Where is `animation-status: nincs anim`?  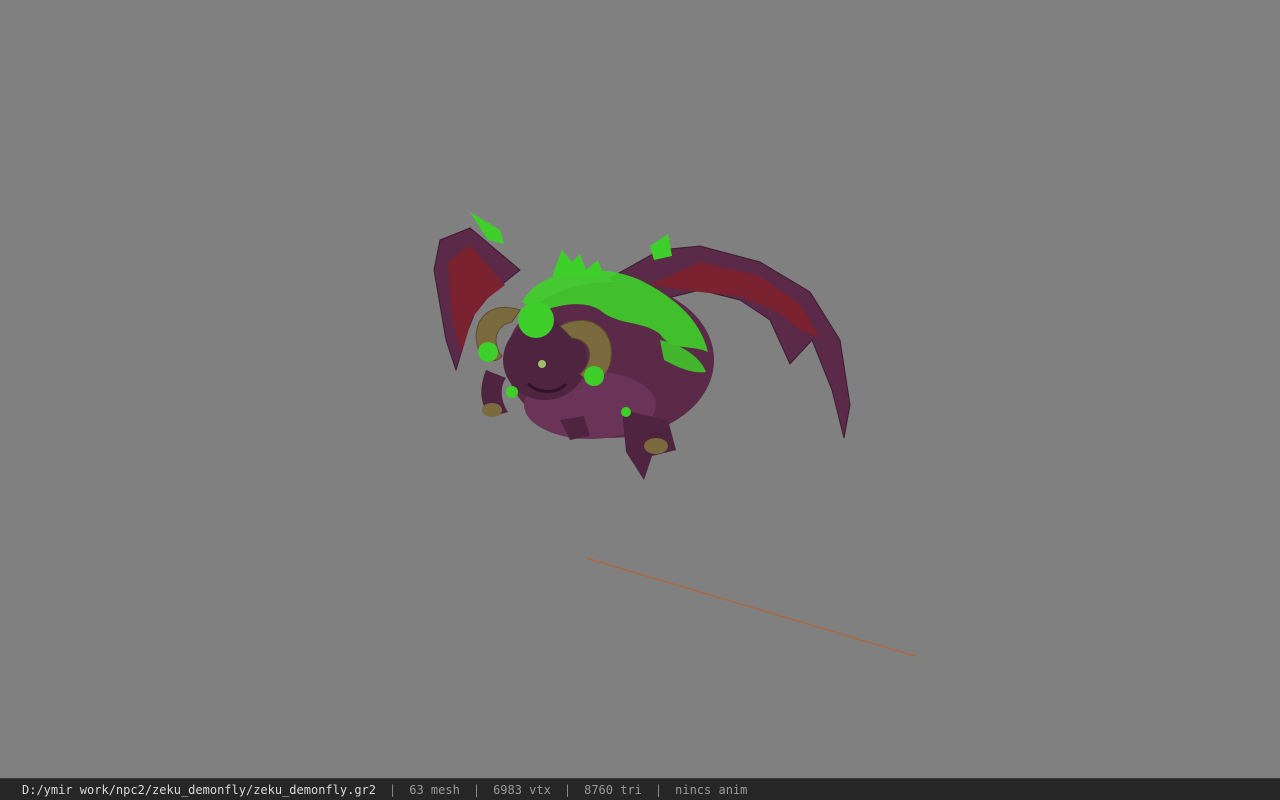
animation-status: nincs anim is located at coordinates (711, 789).